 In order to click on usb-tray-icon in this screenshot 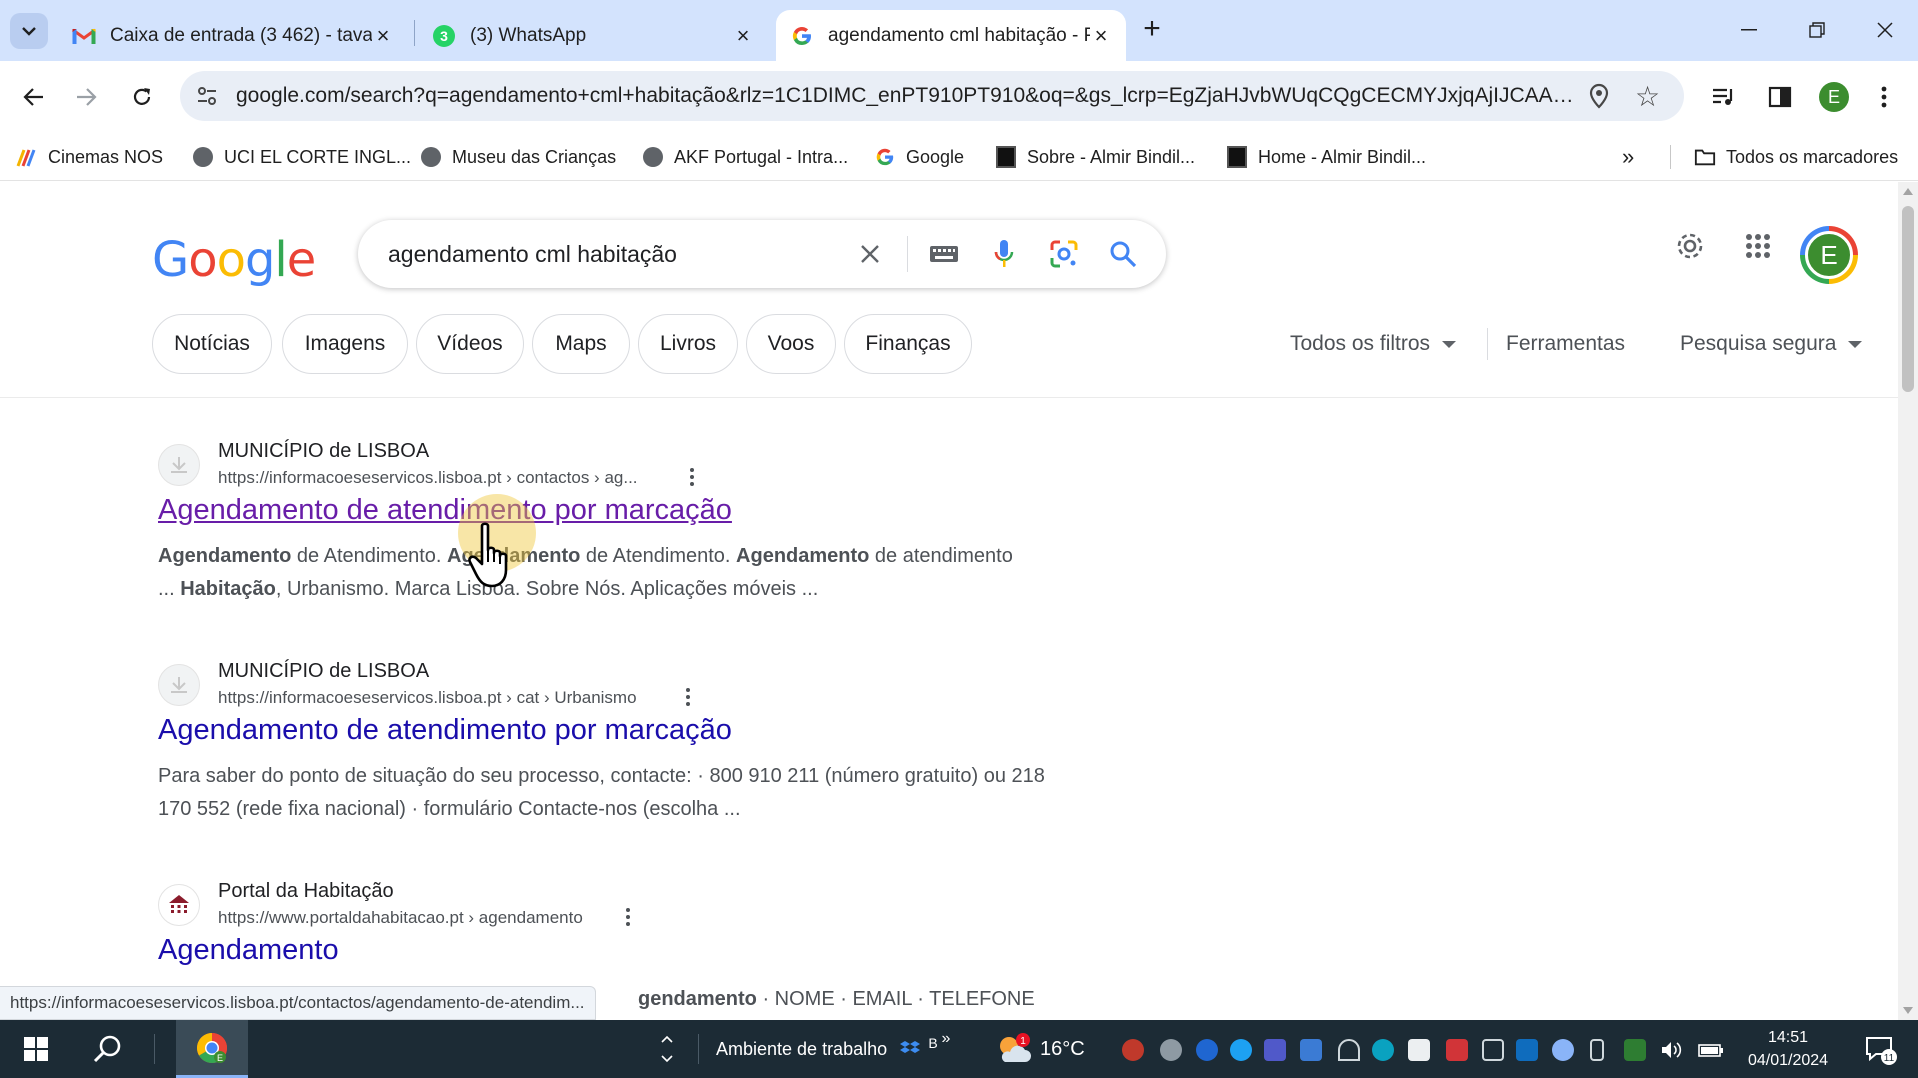, I will do `click(1597, 1050)`.